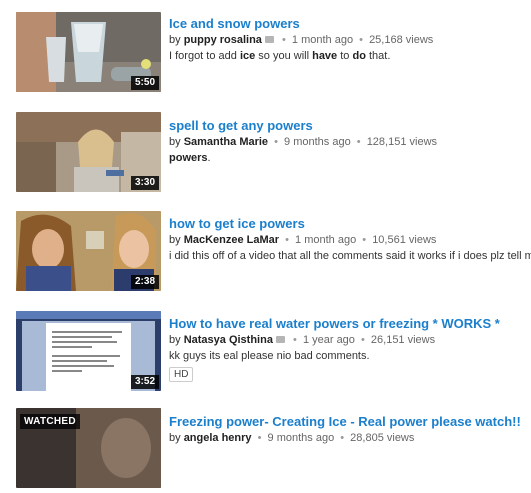 The height and width of the screenshot is (493, 531). I want to click on channel-link: Natasya Qisthina, so click(228, 340).